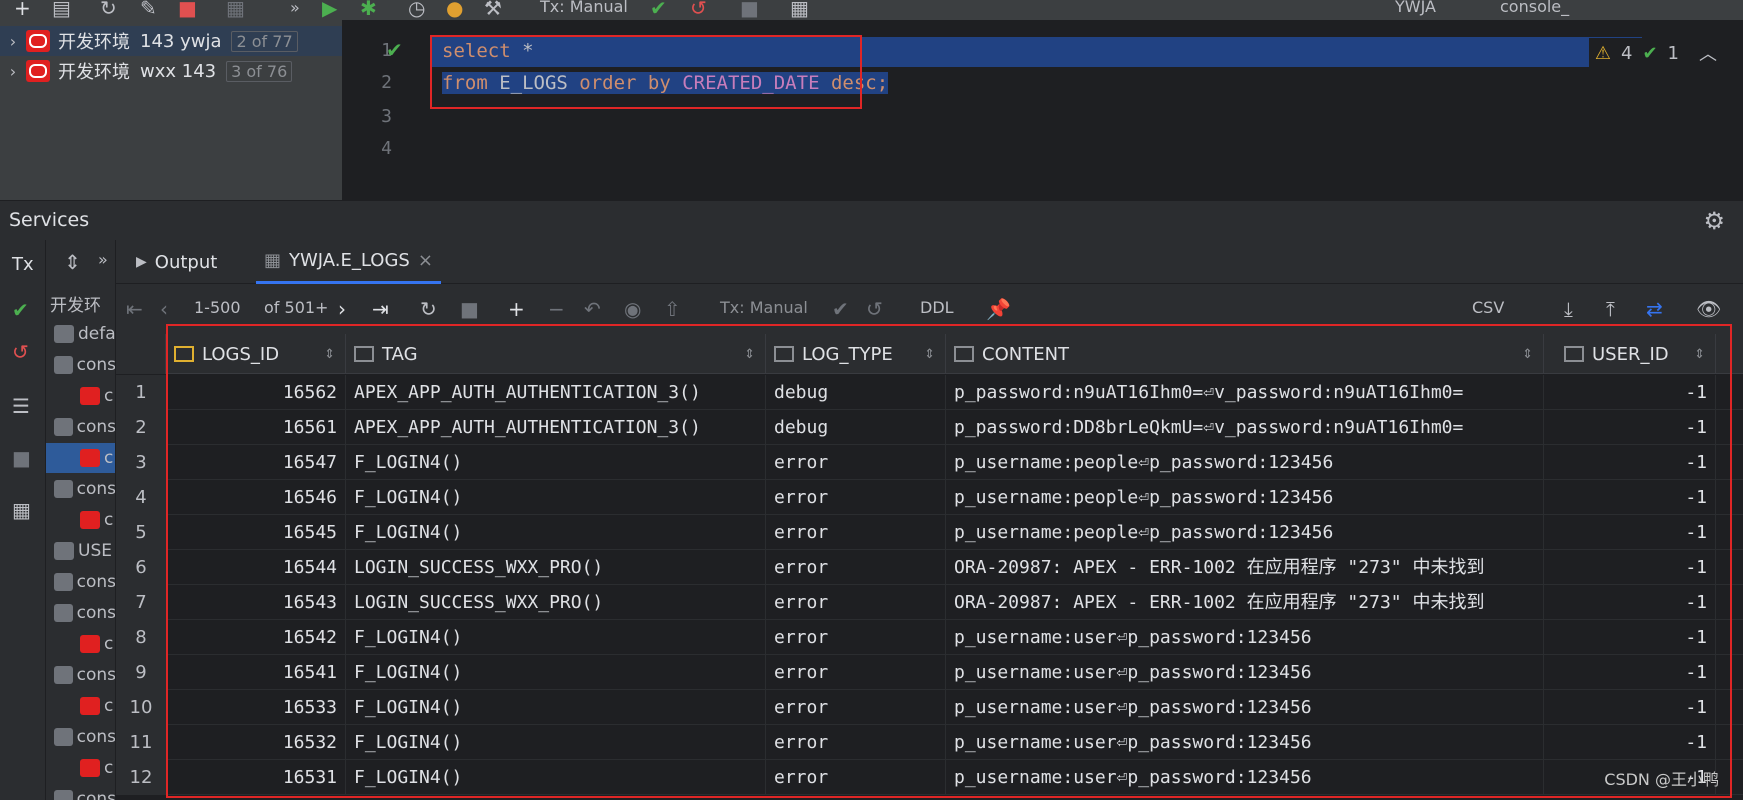 The width and height of the screenshot is (1743, 800). What do you see at coordinates (80, 334) in the screenshot?
I see `service-tree-item: defa` at bounding box center [80, 334].